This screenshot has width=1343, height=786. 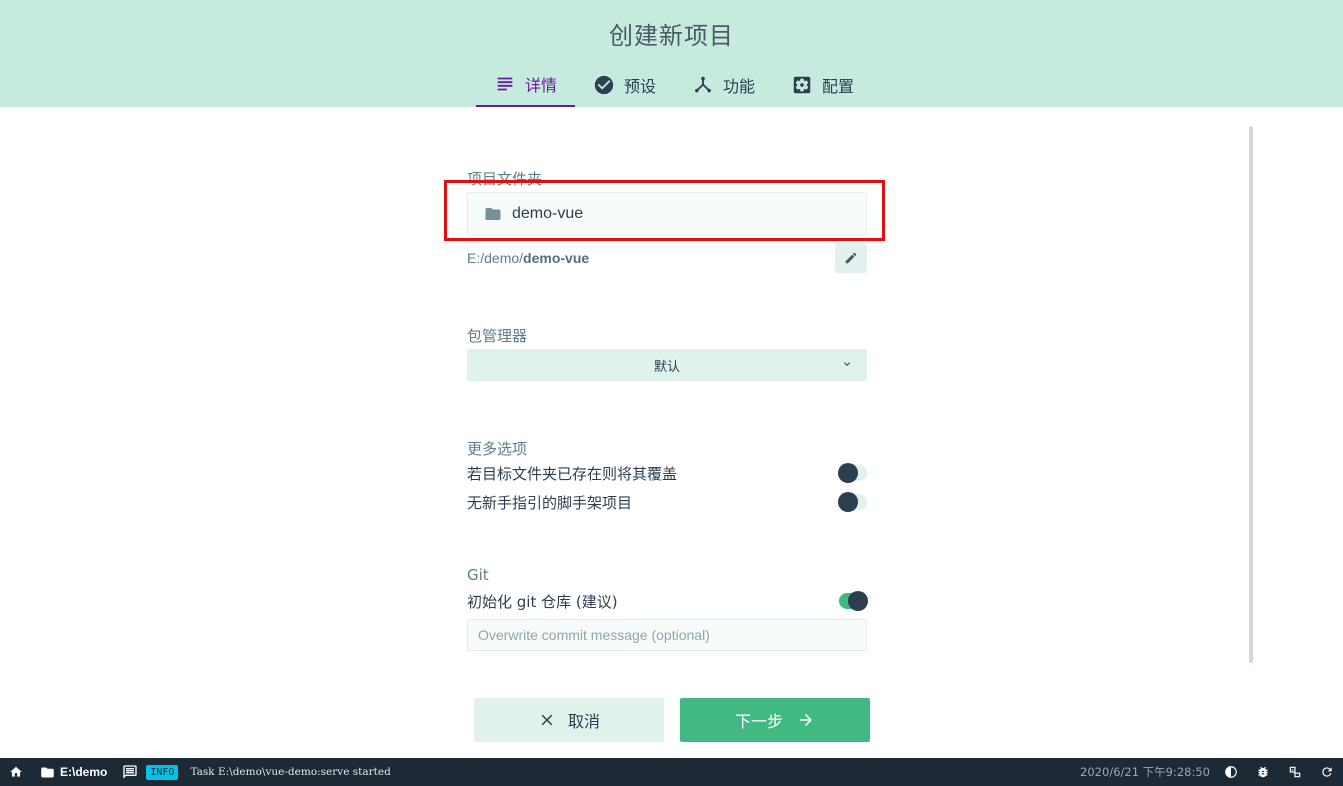 What do you see at coordinates (667, 502) in the screenshot?
I see `option-no-guide-row: 无新手指引的脚手架项目` at bounding box center [667, 502].